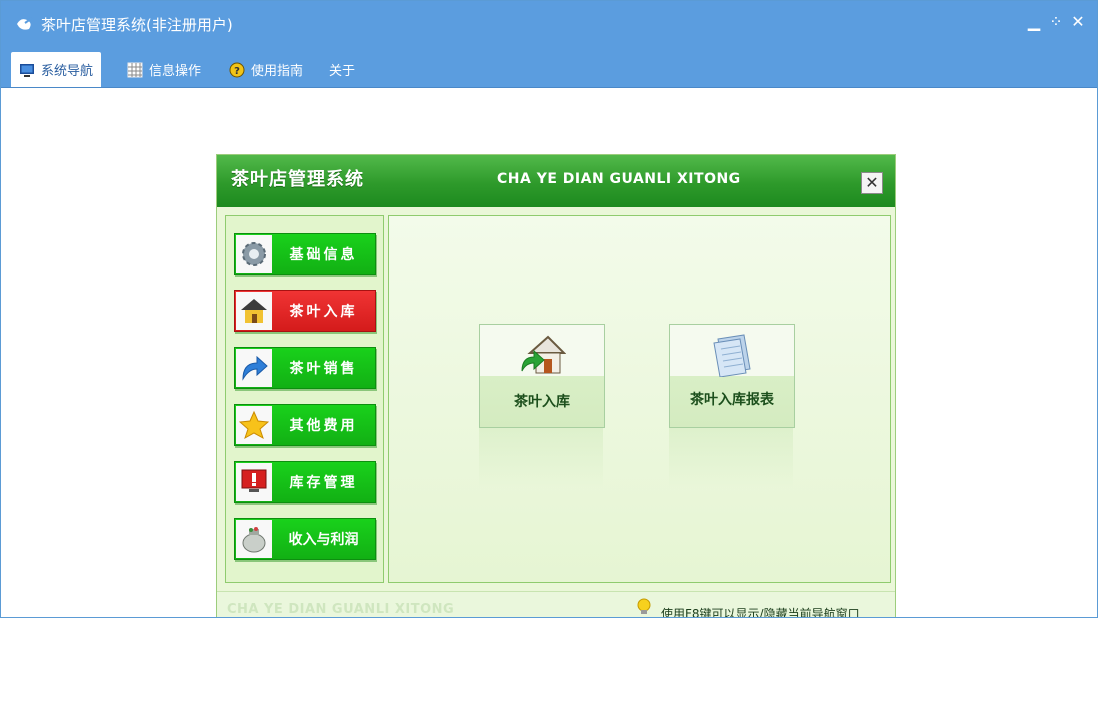  I want to click on sidebar-item-basic-info: 基础信息, so click(305, 254).